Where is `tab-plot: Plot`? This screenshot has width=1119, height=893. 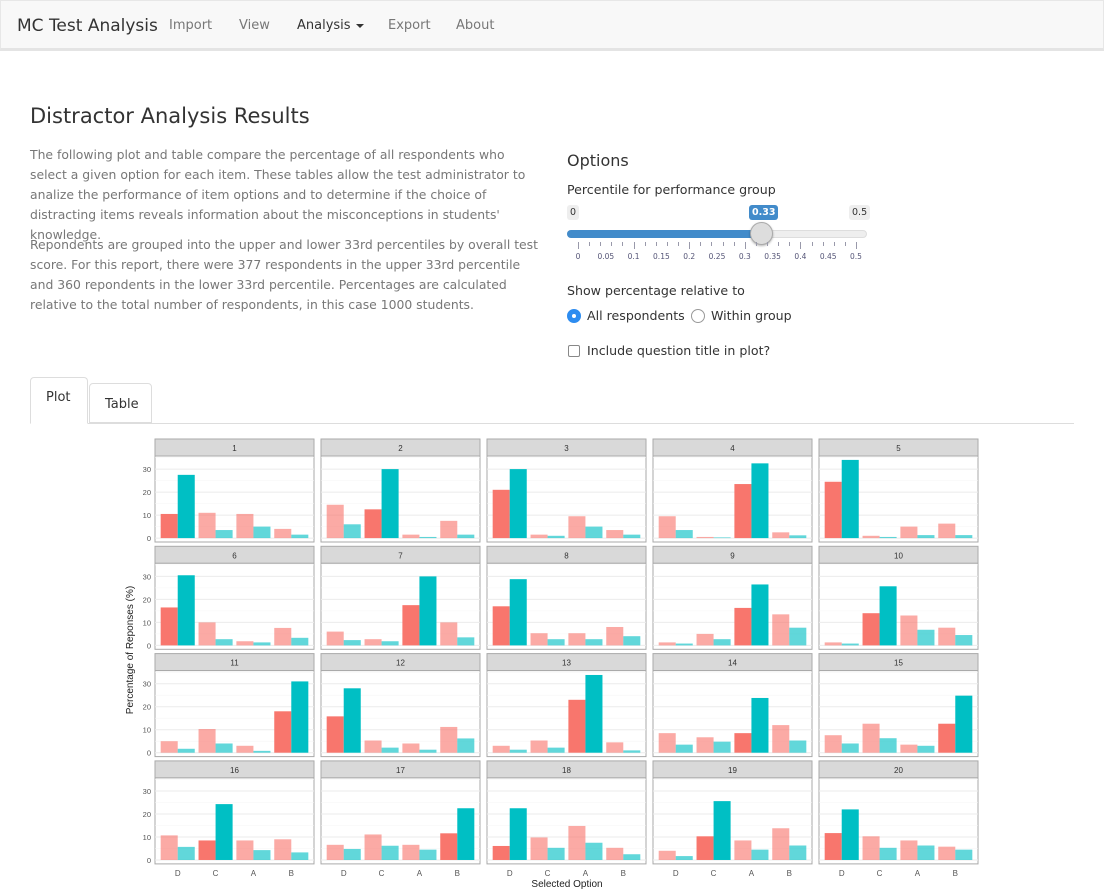
tab-plot: Plot is located at coordinates (59, 400).